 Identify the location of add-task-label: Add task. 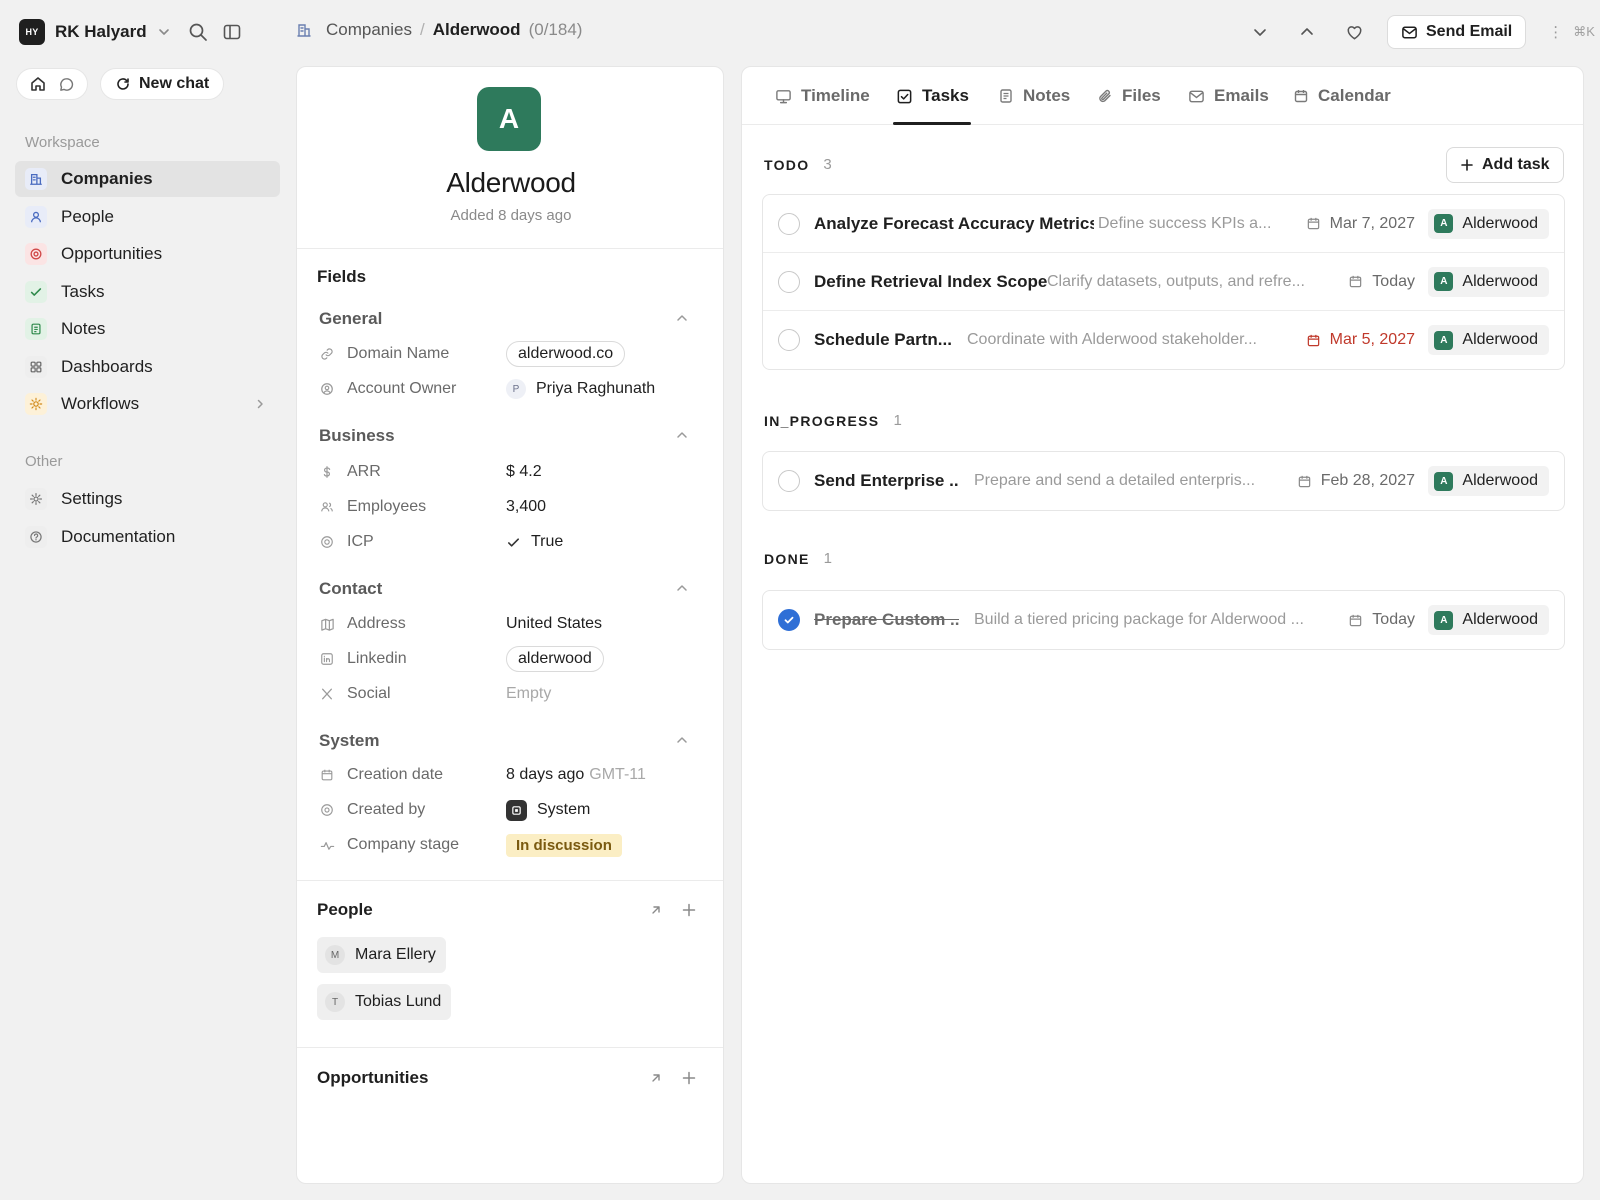
(1516, 164).